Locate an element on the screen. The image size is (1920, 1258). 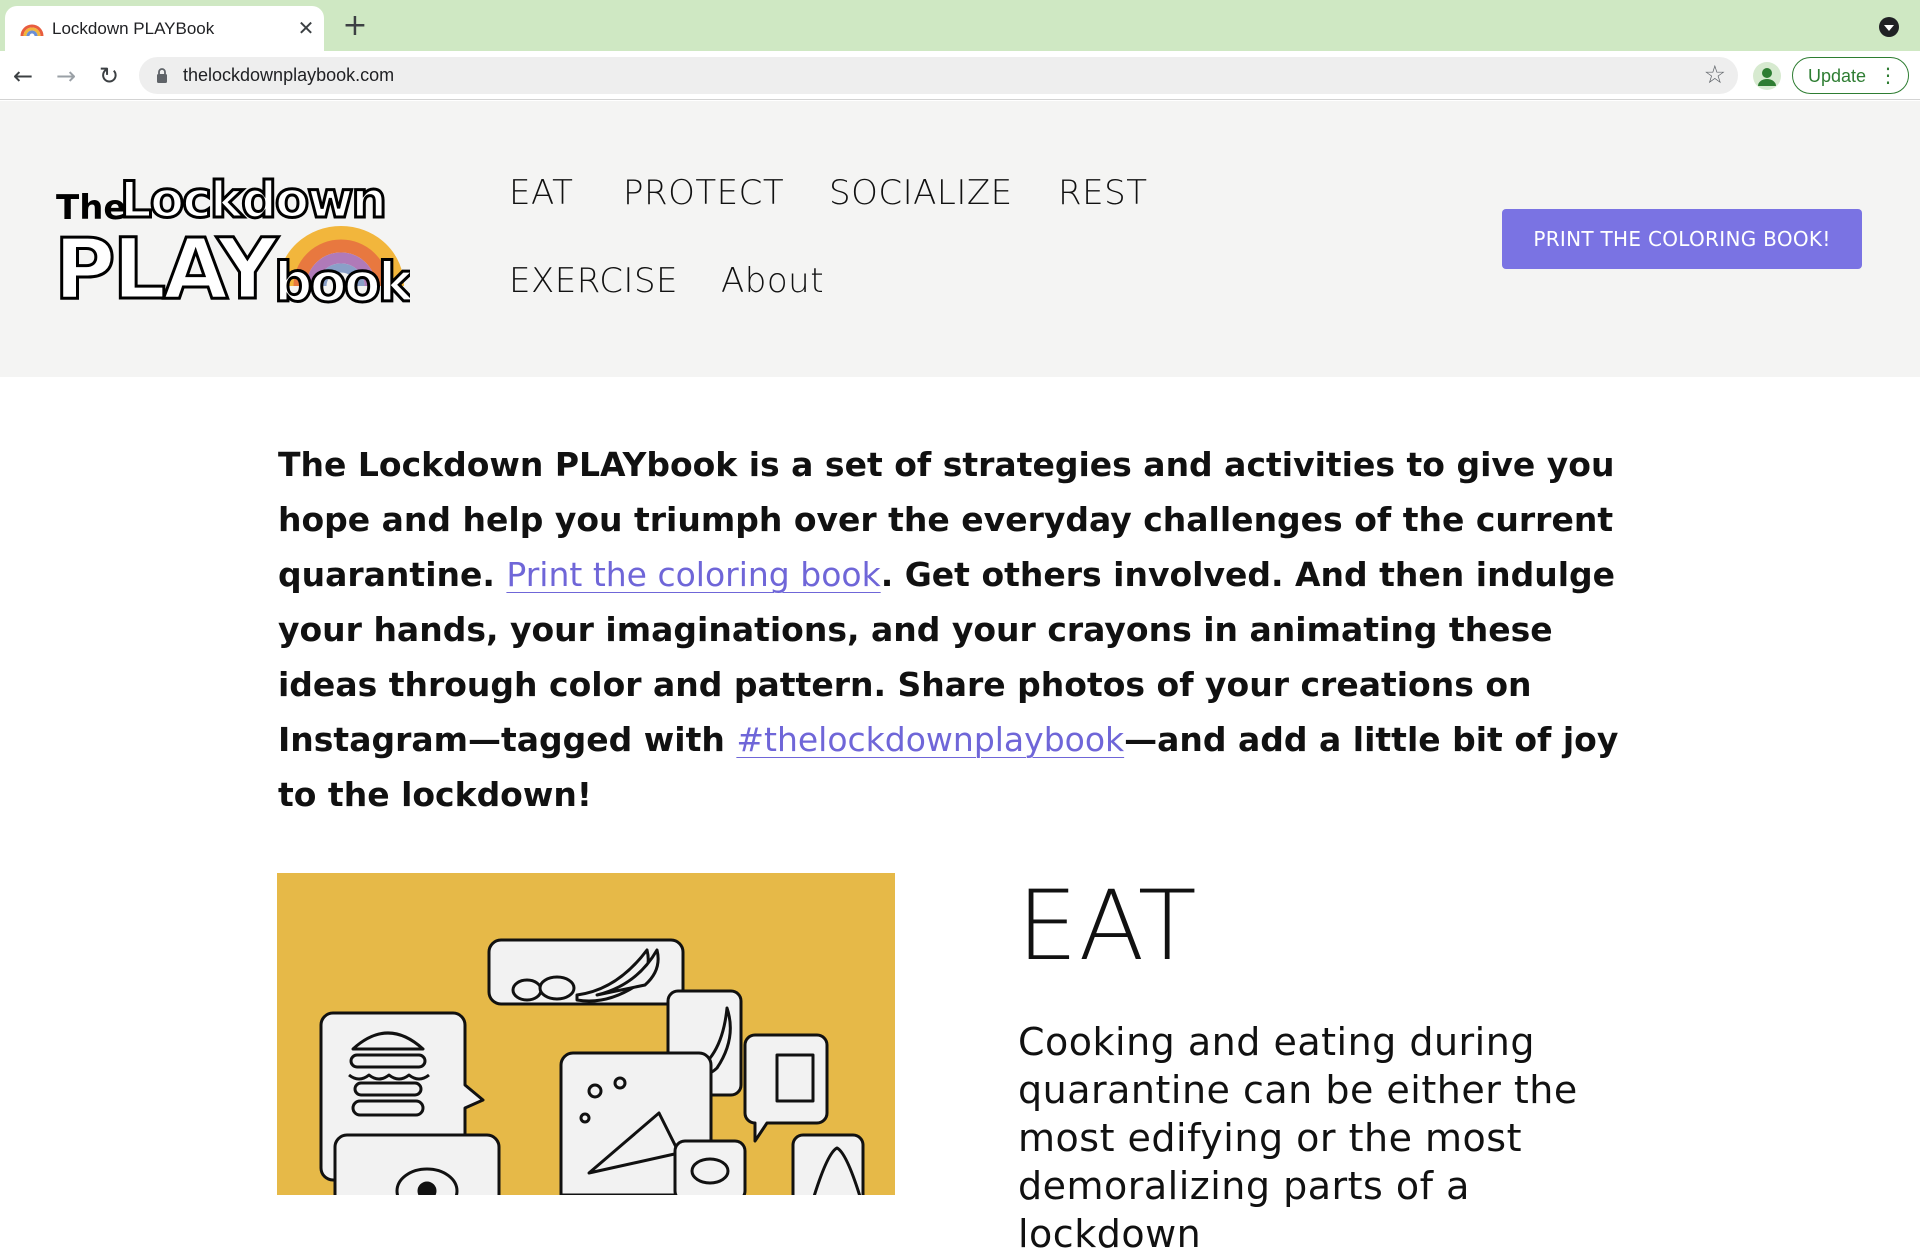
more-menu-icon: ⋮ is located at coordinates (1888, 75).